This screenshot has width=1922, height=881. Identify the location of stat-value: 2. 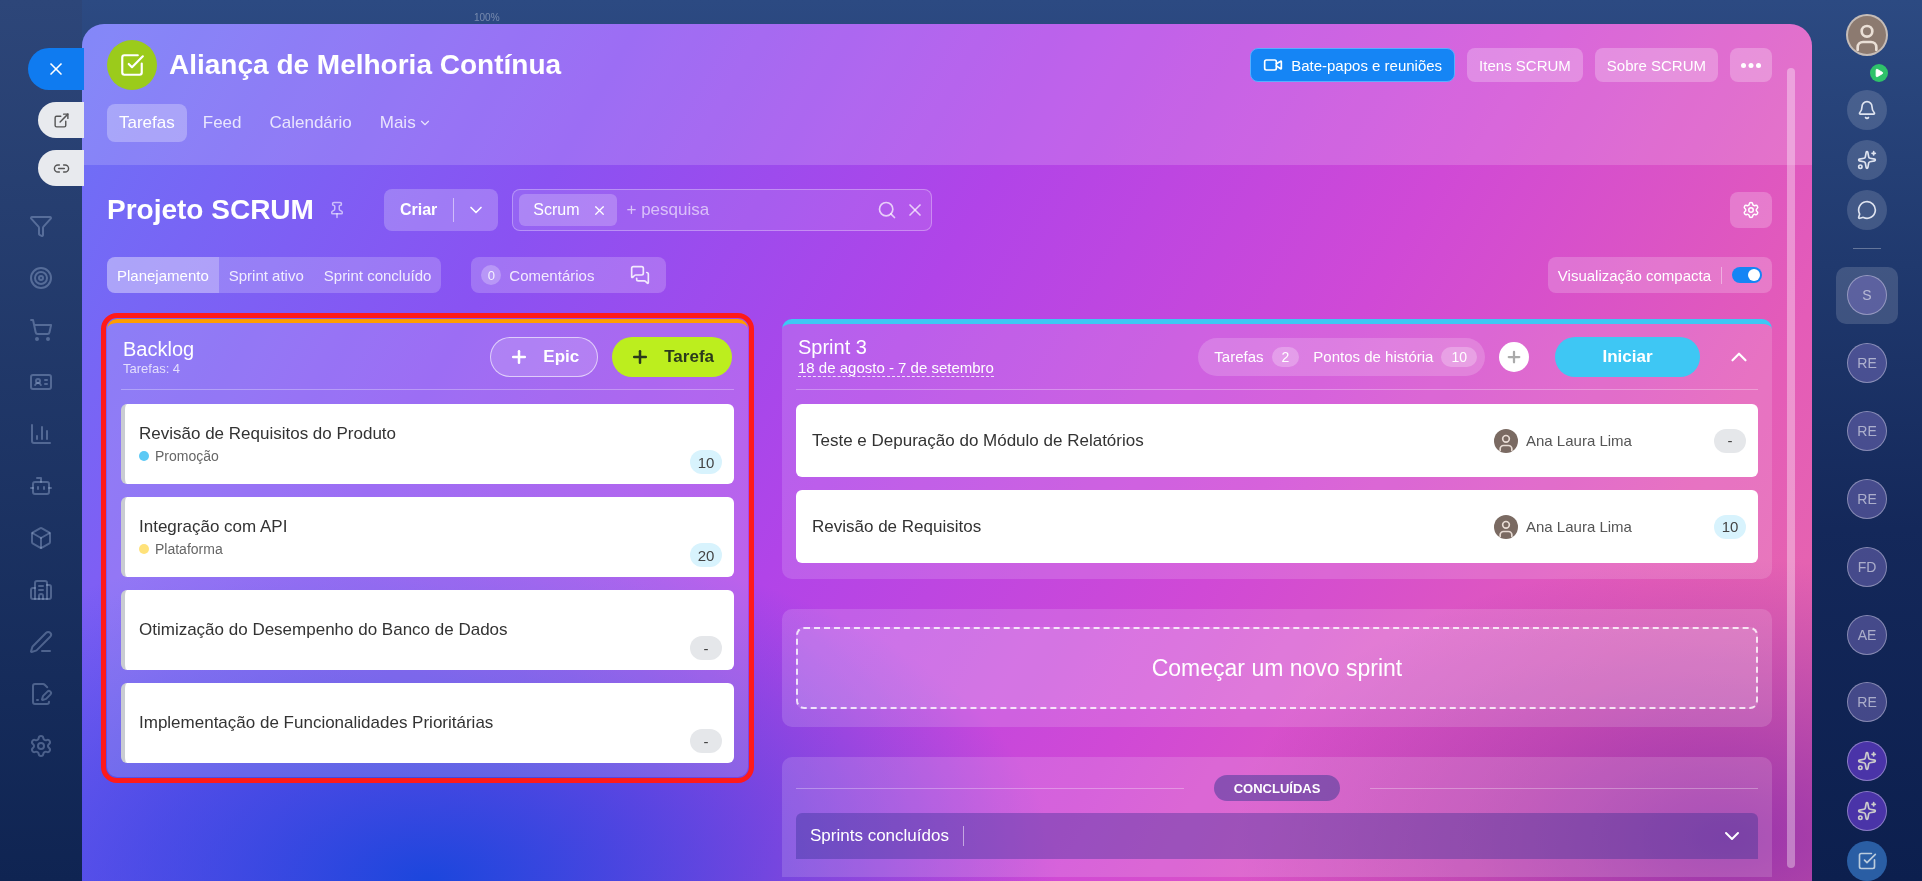
(1285, 356).